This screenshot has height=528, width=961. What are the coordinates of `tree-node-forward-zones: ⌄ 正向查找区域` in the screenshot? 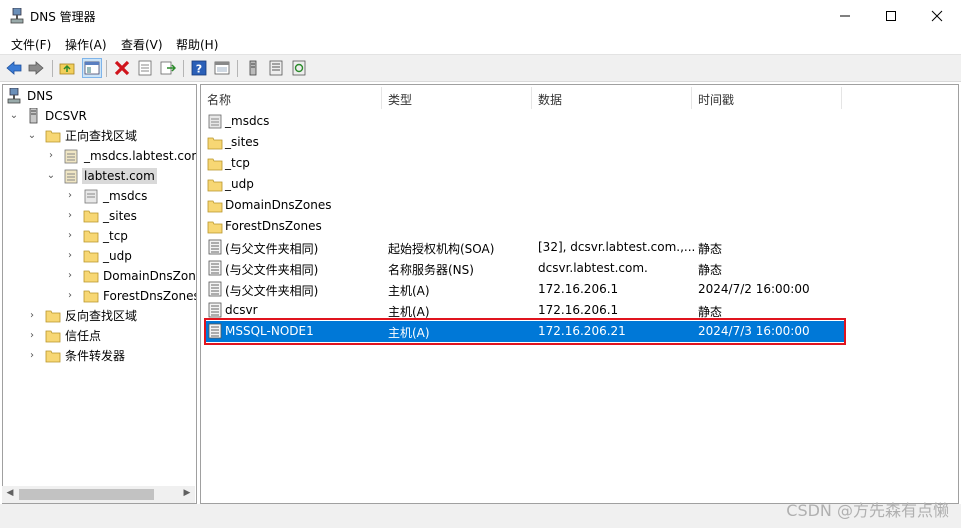 It's located at (98, 136).